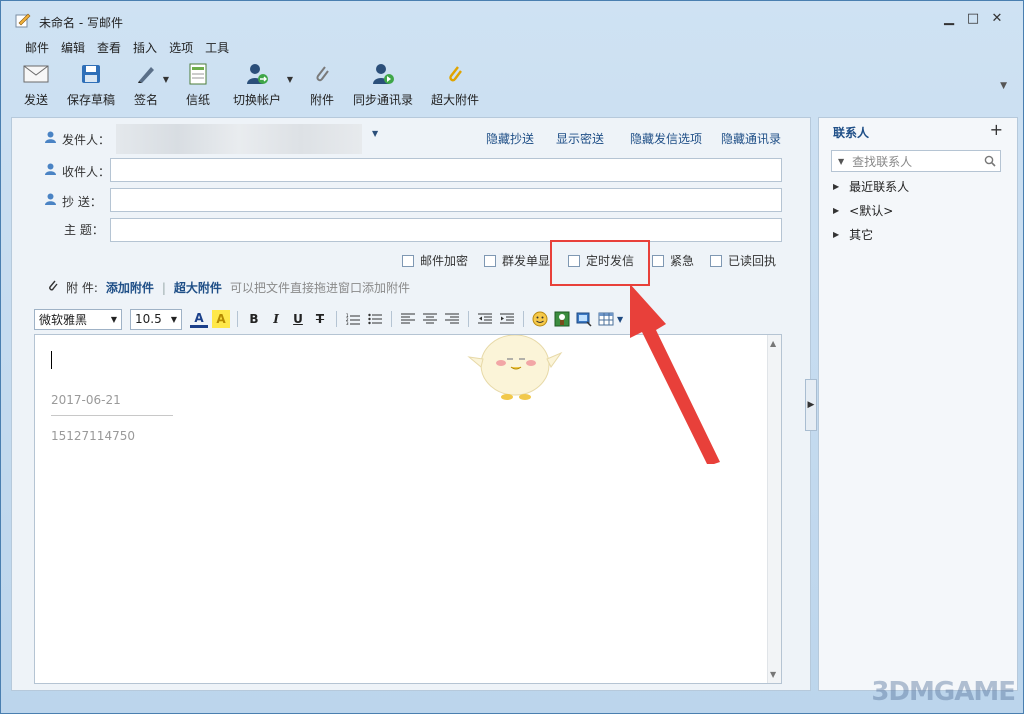 The image size is (1024, 714). What do you see at coordinates (81, 23) in the screenshot?
I see `window-title: 未命名 - 写邮件` at bounding box center [81, 23].